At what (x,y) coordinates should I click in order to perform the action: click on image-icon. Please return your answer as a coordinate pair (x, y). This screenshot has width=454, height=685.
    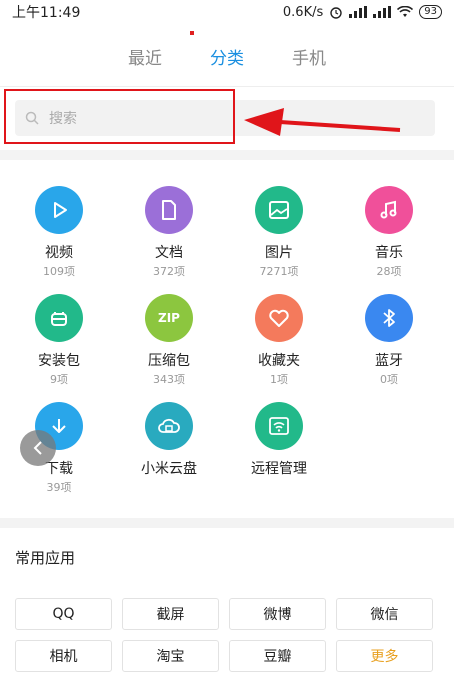
    Looking at the image, I should click on (279, 210).